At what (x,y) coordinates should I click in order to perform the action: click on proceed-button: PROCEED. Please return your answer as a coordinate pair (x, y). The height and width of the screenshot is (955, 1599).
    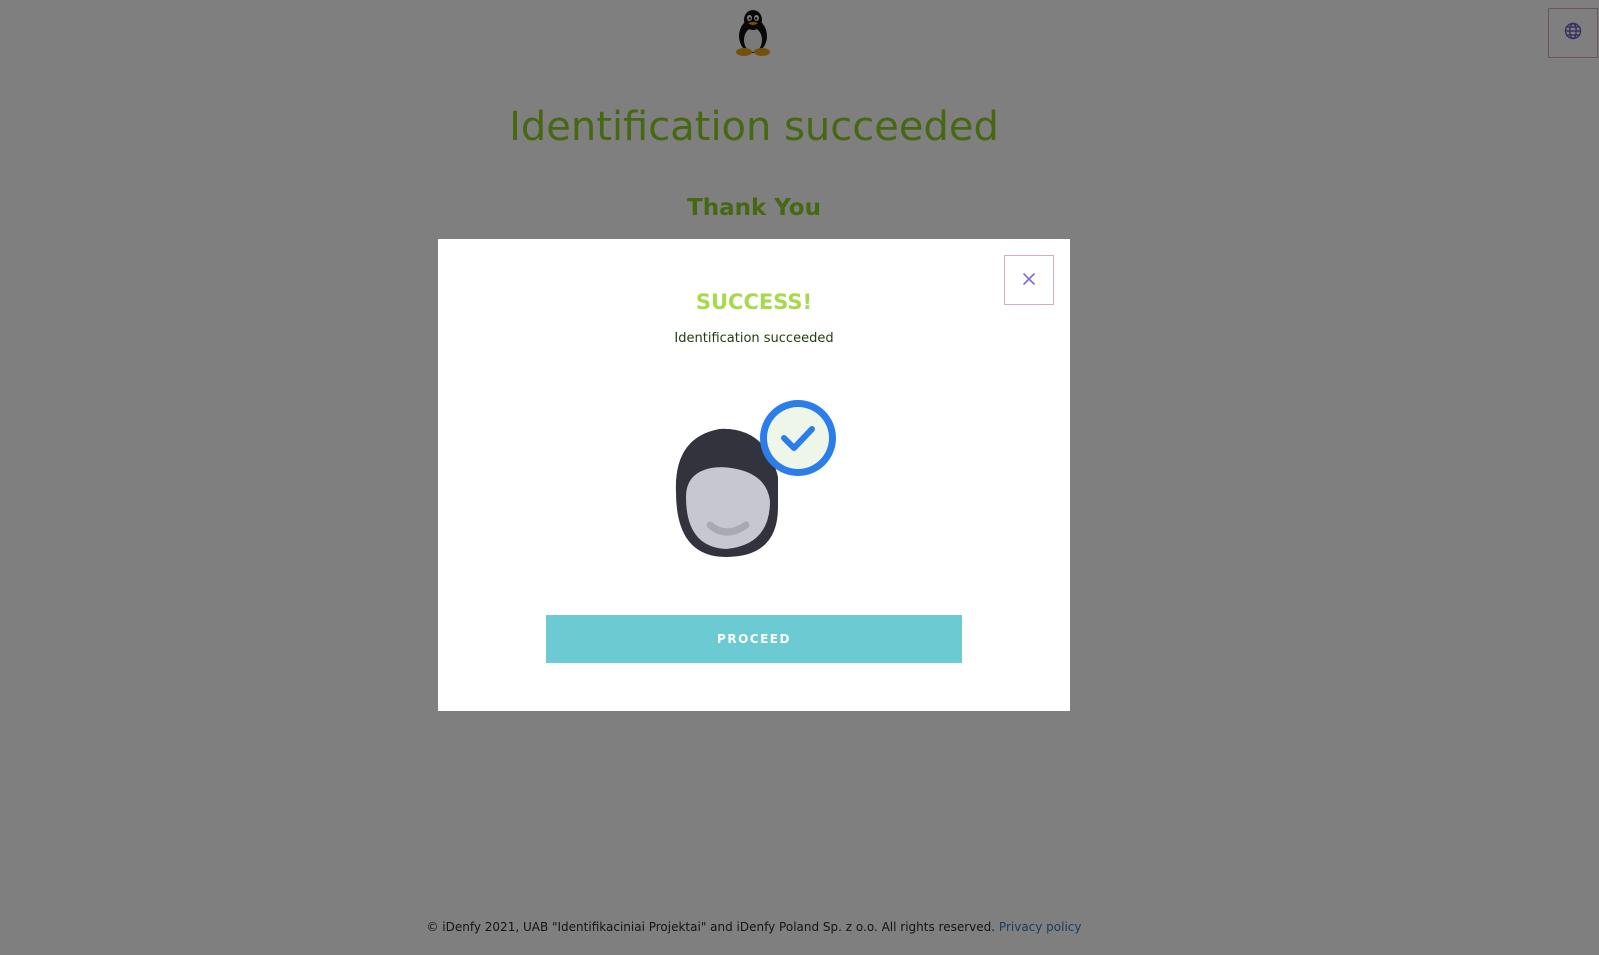
    Looking at the image, I should click on (754, 639).